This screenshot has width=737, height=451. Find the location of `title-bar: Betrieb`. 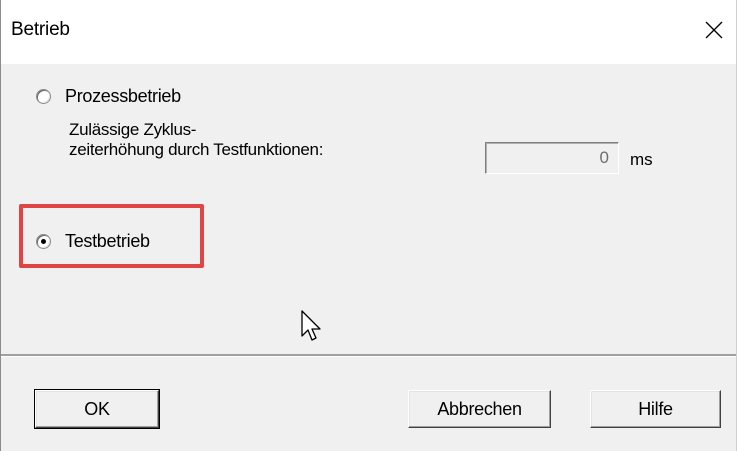

title-bar: Betrieb is located at coordinates (368, 32).